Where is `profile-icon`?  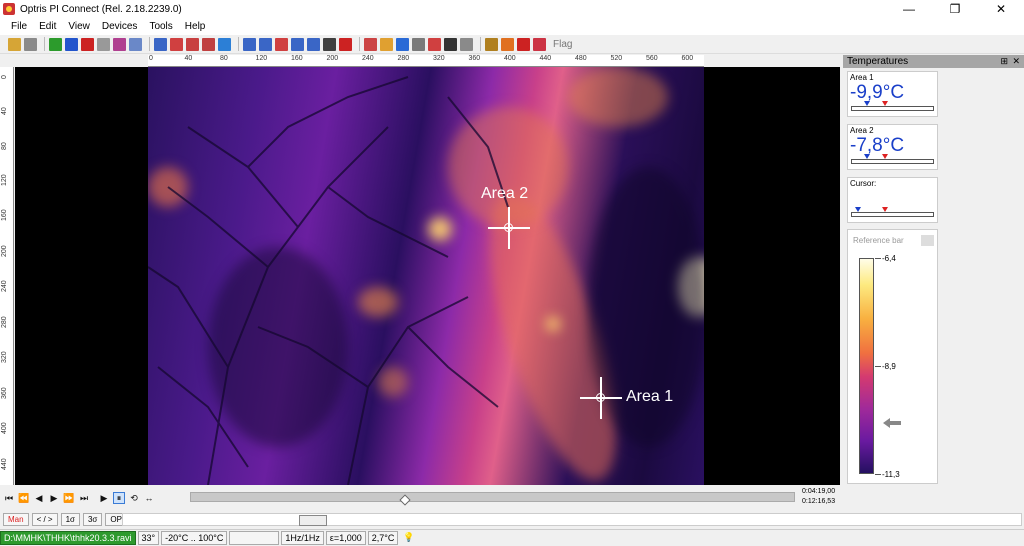 profile-icon is located at coordinates (281, 44).